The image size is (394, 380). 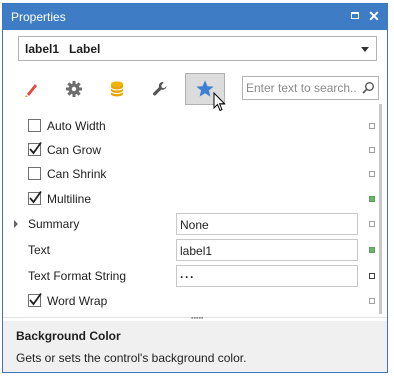 I want to click on gear-icon, so click(x=74, y=89).